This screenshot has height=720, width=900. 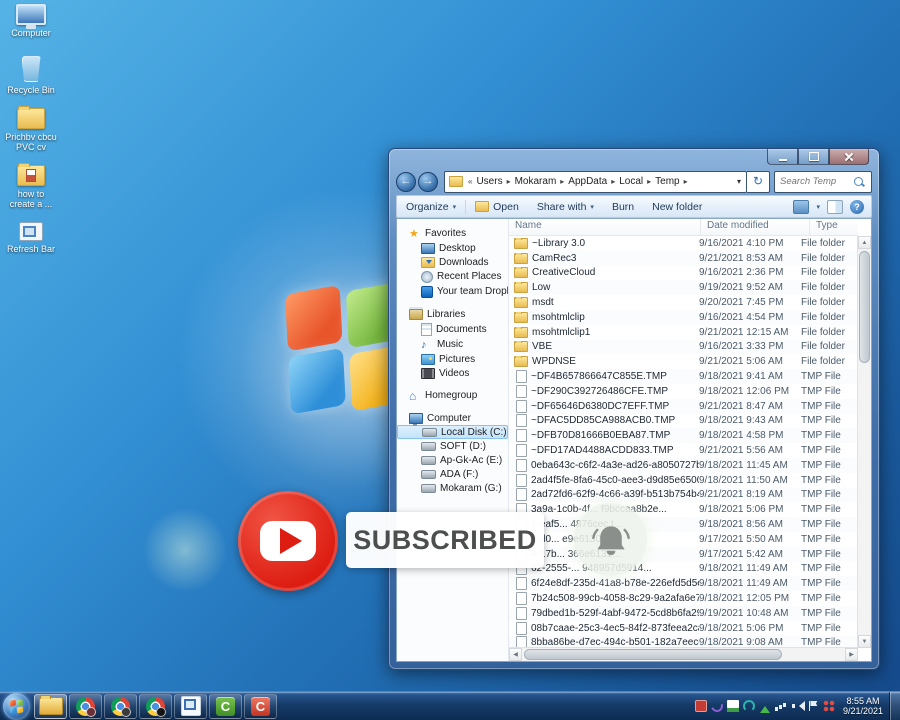 What do you see at coordinates (515, 654) in the screenshot?
I see `scroll-left-icon: ◀` at bounding box center [515, 654].